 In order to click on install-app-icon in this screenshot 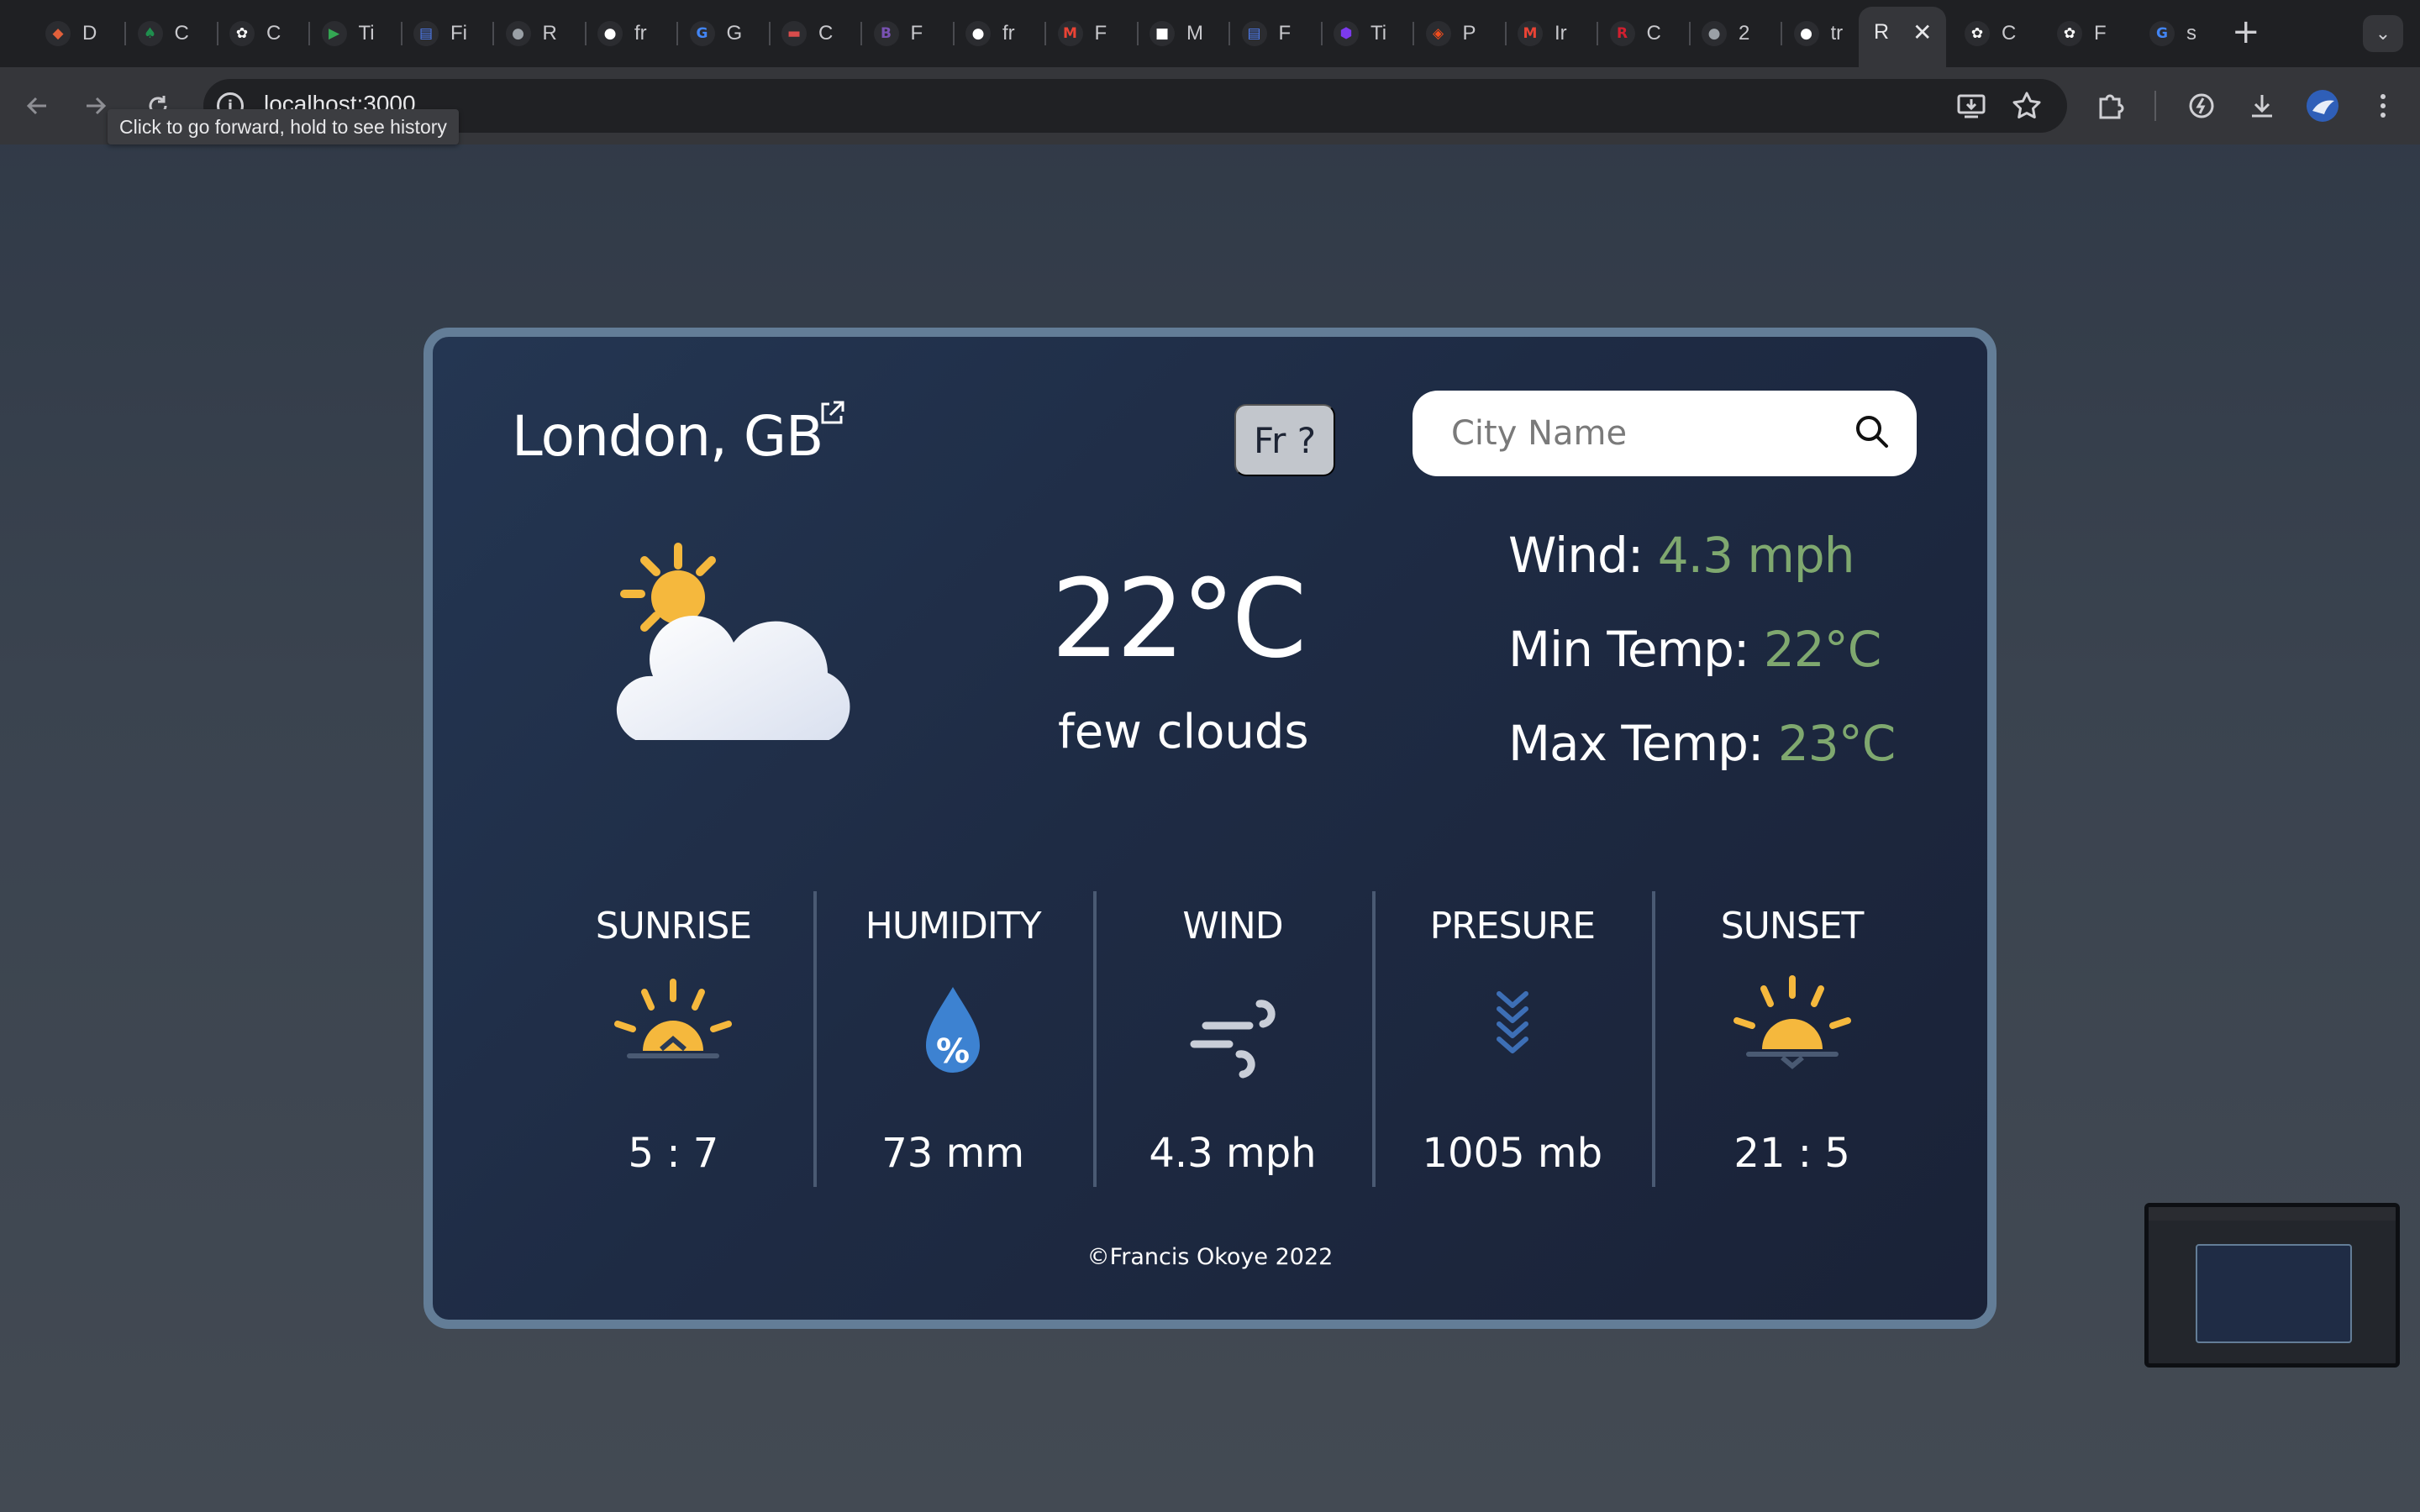, I will do `click(1971, 106)`.